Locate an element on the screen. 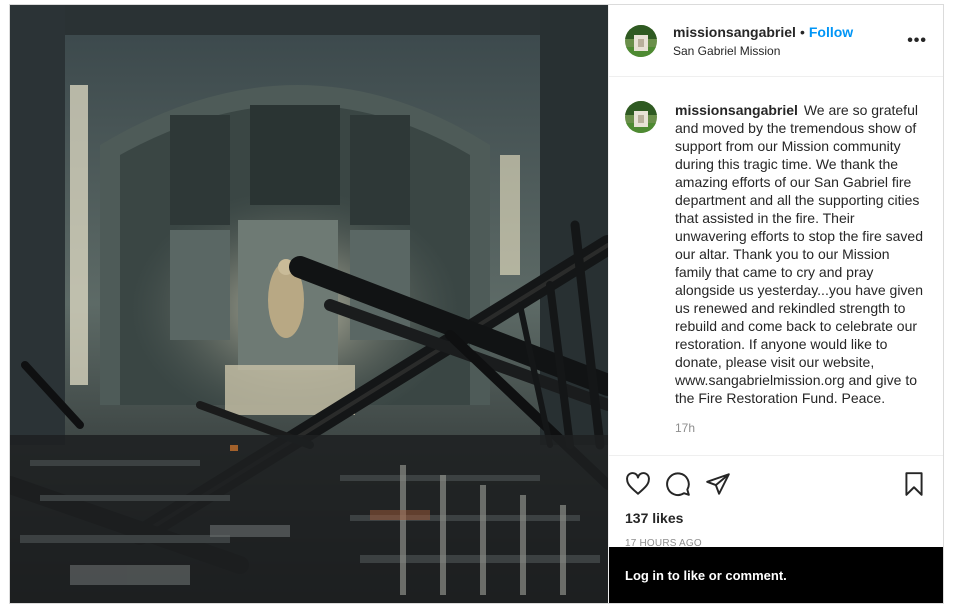 This screenshot has width=954, height=613. follow-button: Follow is located at coordinates (831, 32).